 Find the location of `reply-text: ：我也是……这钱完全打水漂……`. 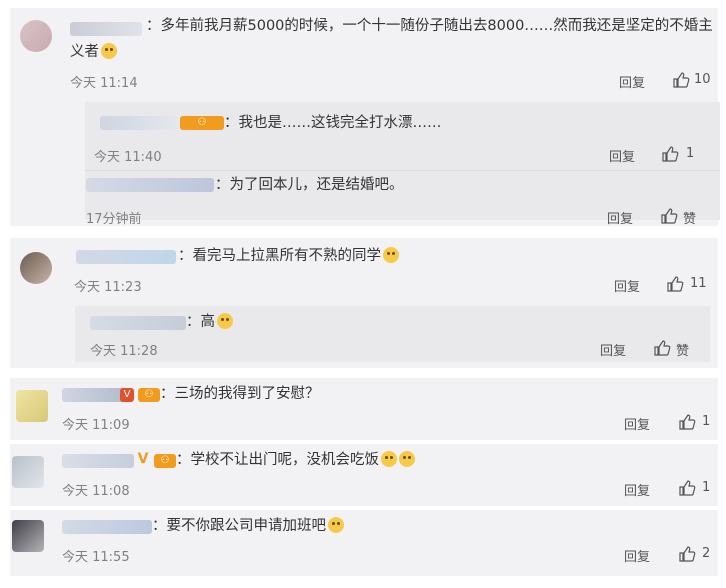

reply-text: ：我也是……这钱完全打水漂…… is located at coordinates (333, 123).